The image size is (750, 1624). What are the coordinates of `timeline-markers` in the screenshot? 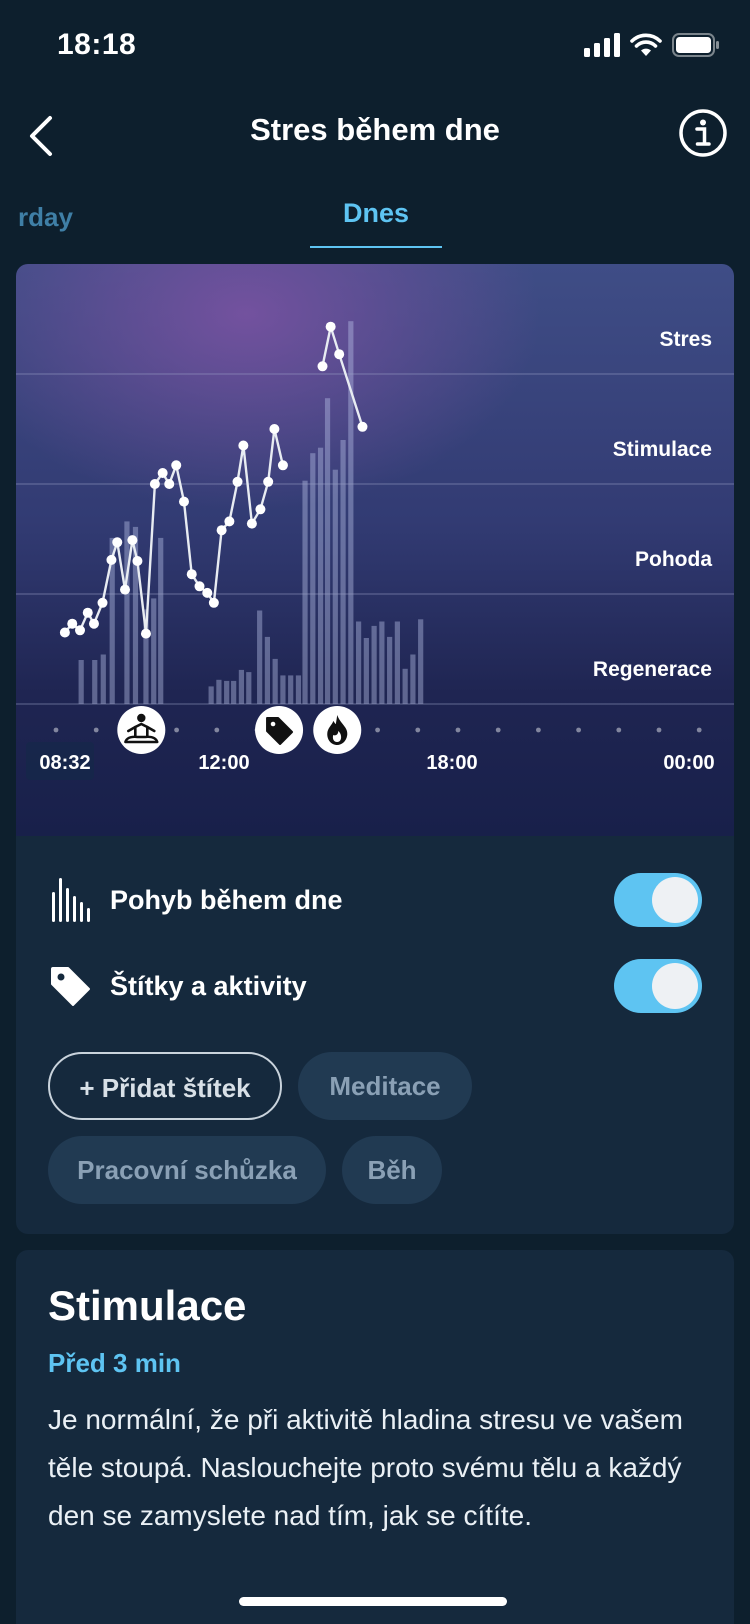 It's located at (239, 730).